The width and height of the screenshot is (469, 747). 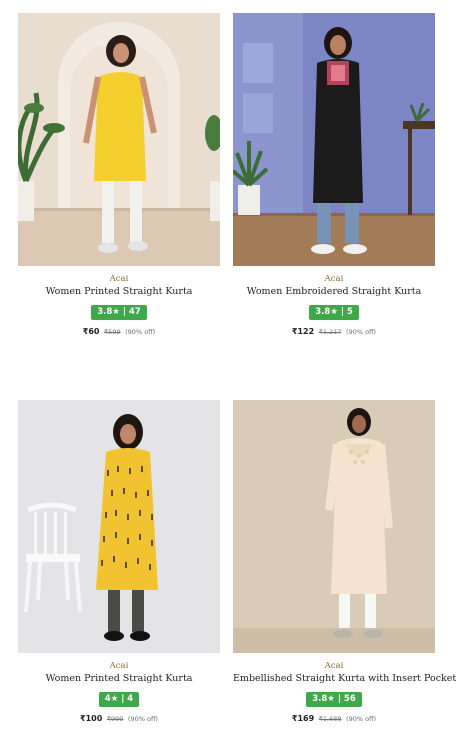 I want to click on product-title: Women Embroidered Straight Kurta, so click(x=334, y=292).